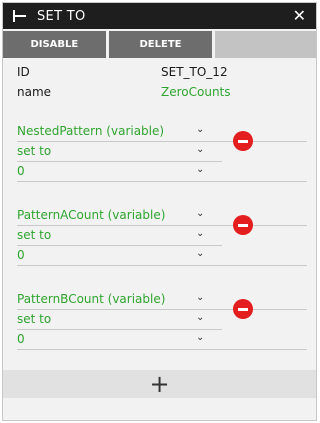  I want to click on property-key: name, so click(34, 92).